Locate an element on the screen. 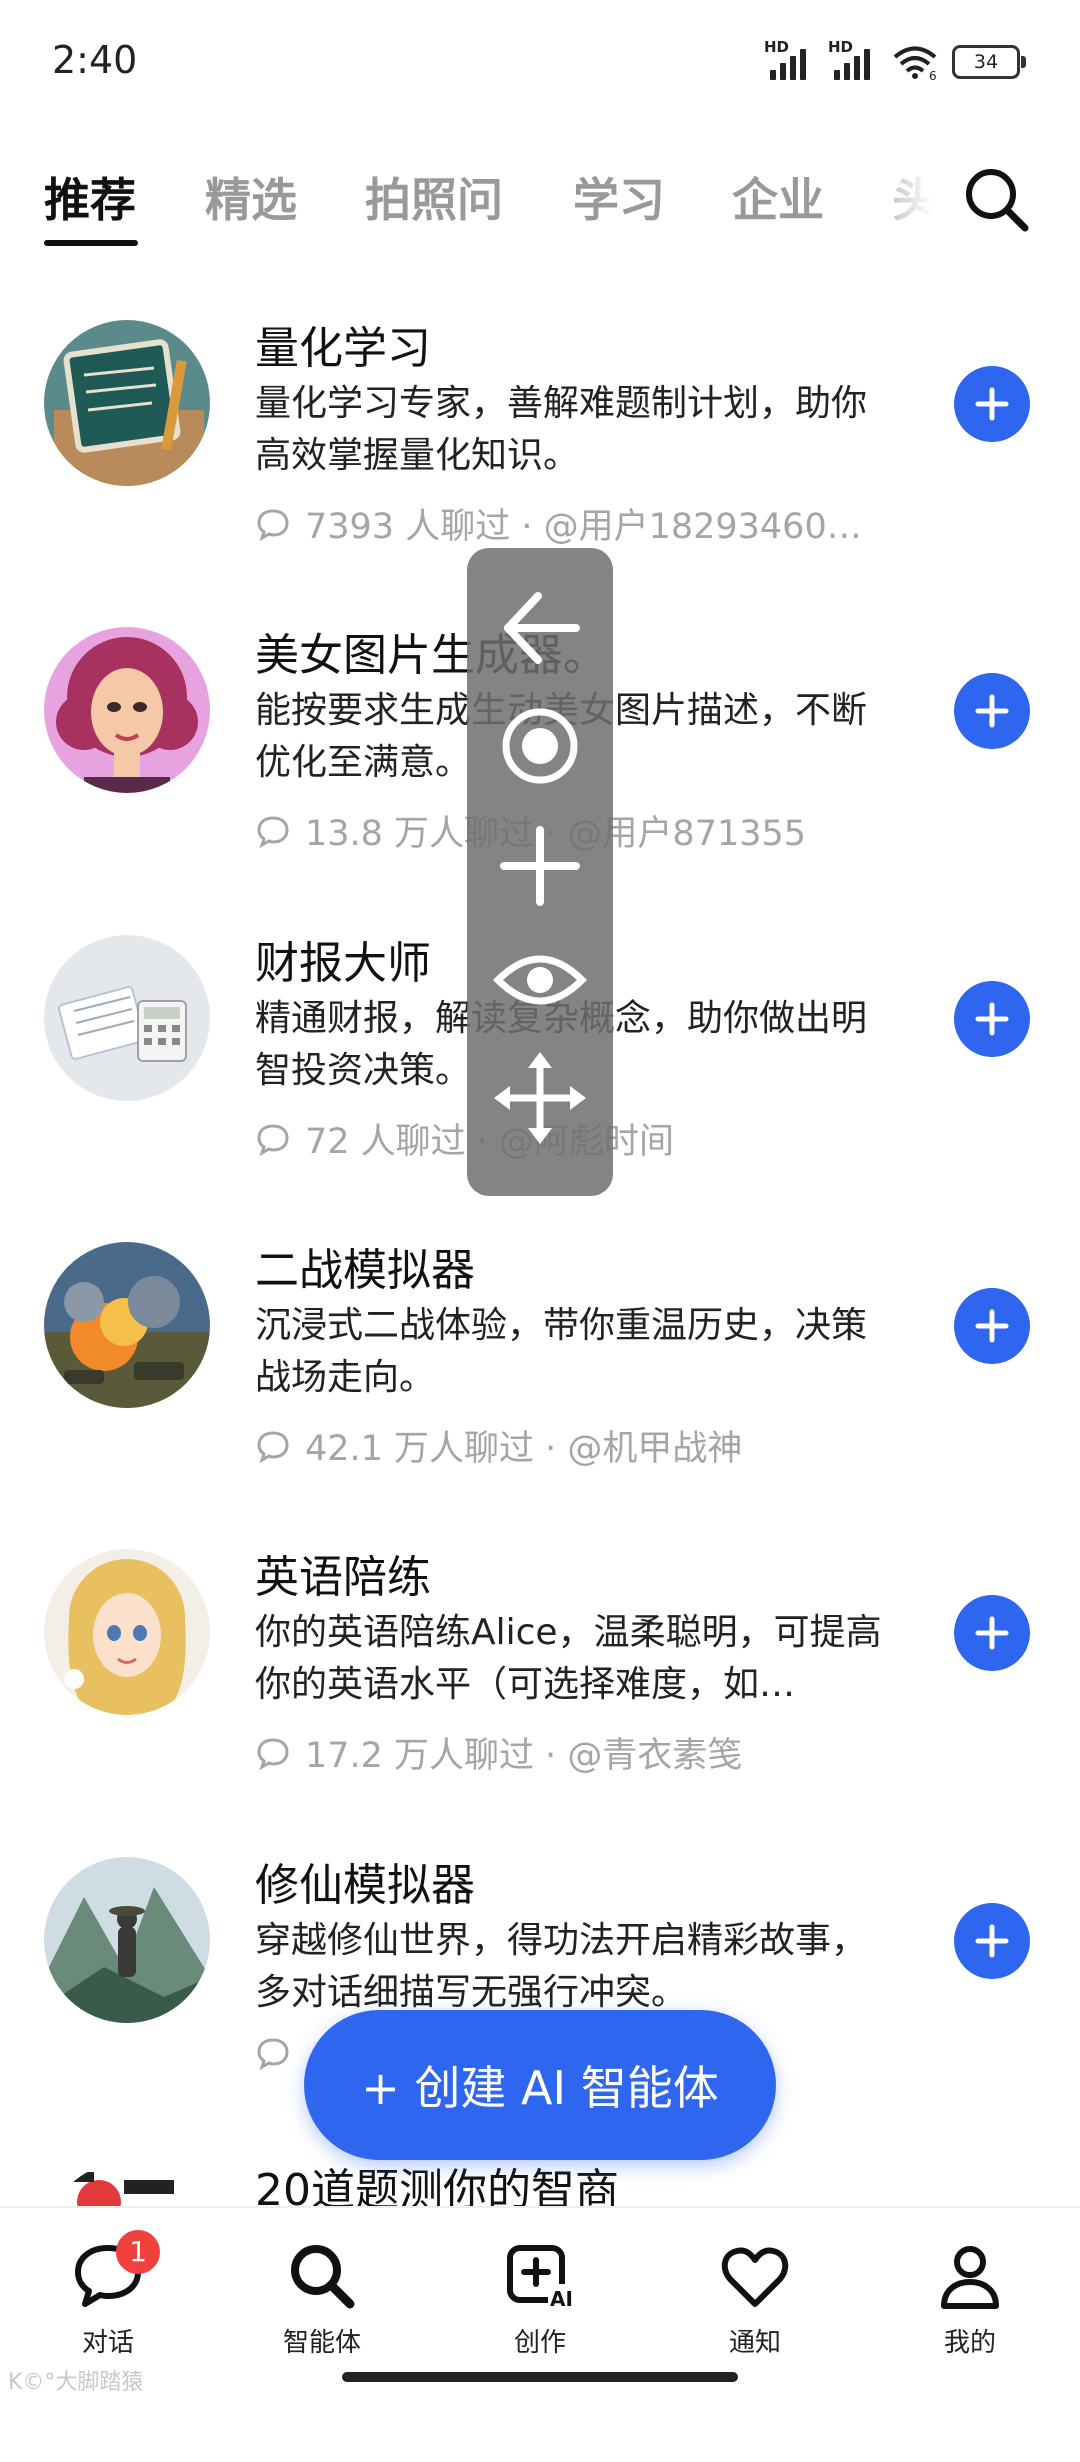  status-icons: HD HD 6 34 is located at coordinates (895, 59).